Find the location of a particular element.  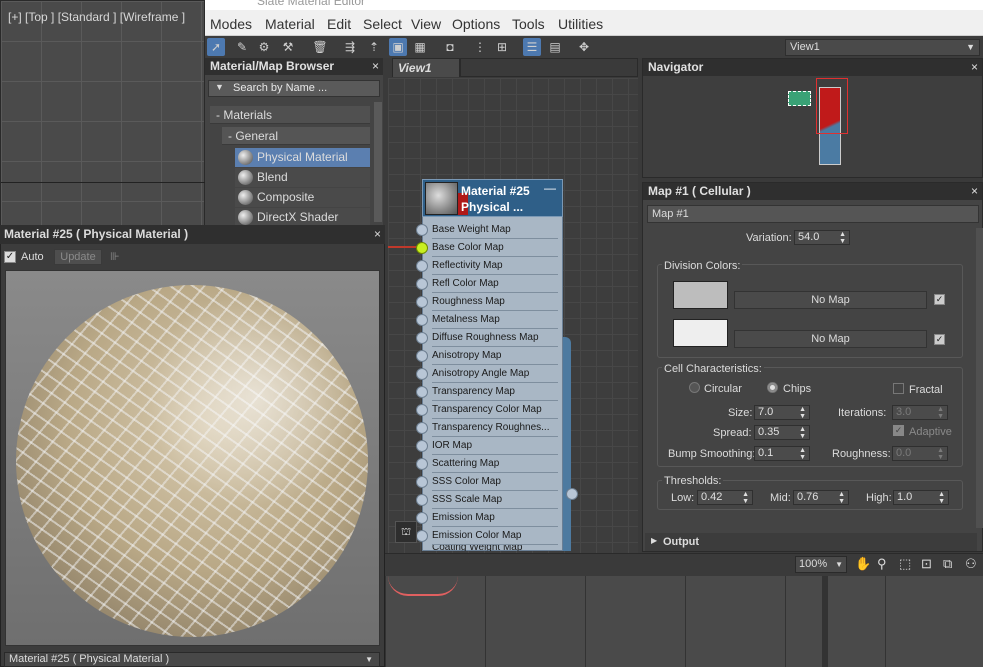

menu-tools: Tools is located at coordinates (528, 24).